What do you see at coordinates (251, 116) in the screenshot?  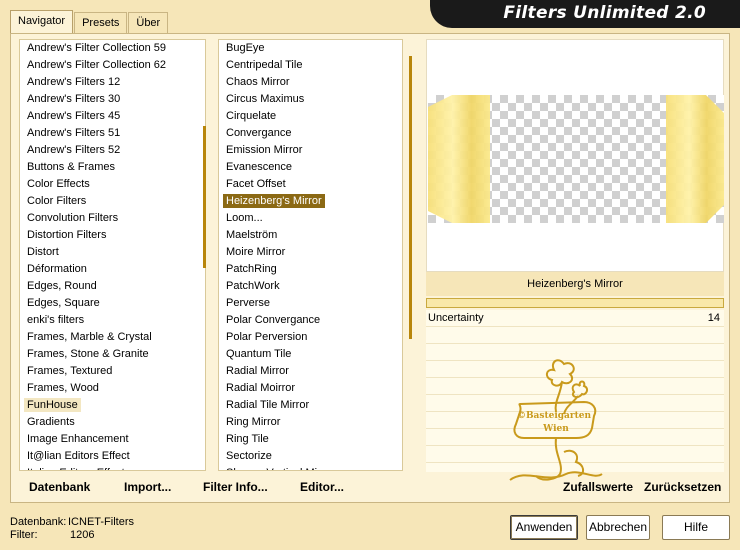 I see `list-item-label: Cirquelate` at bounding box center [251, 116].